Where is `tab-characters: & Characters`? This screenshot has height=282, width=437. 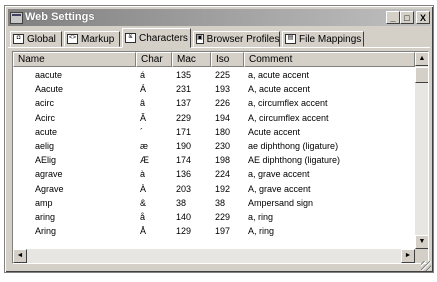
tab-characters: & Characters is located at coordinates (156, 38).